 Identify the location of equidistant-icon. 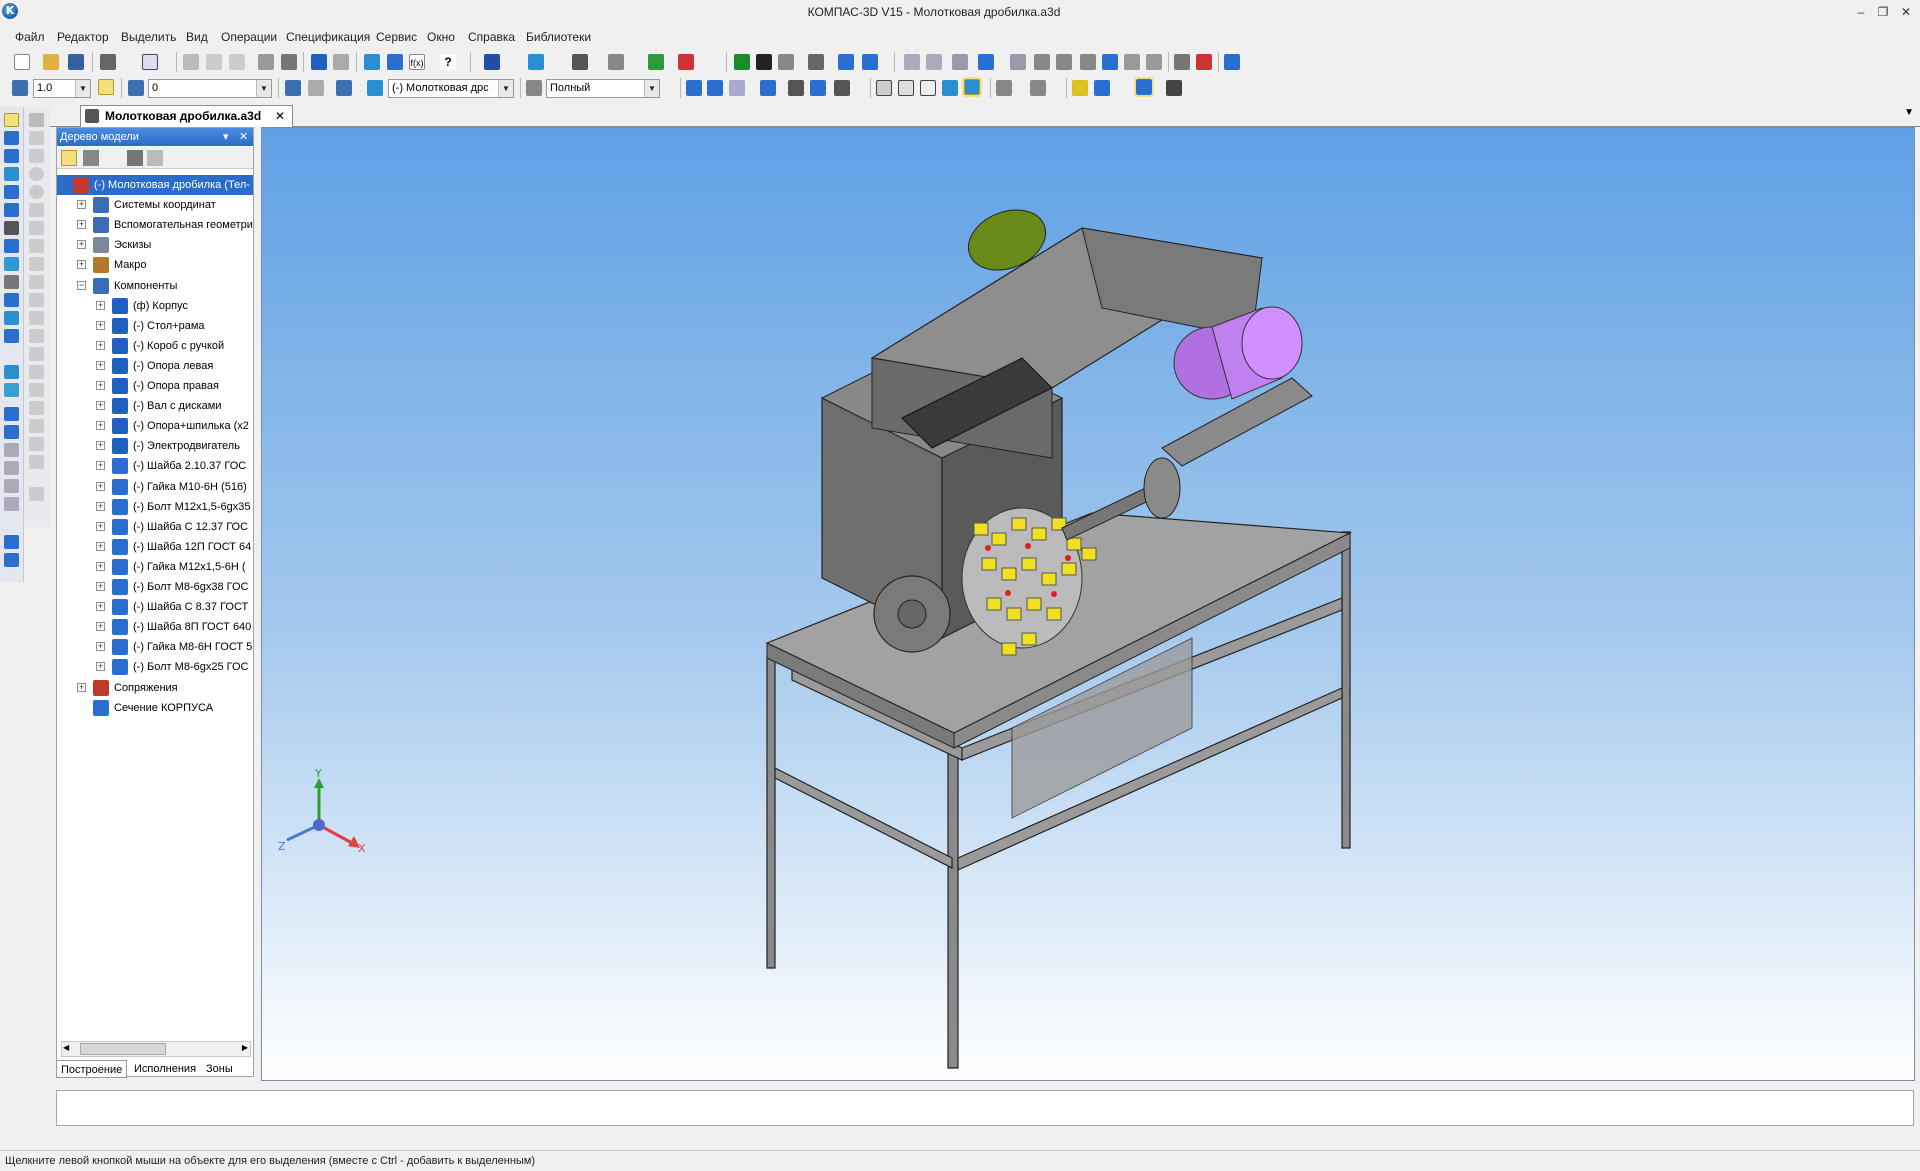
(36, 264).